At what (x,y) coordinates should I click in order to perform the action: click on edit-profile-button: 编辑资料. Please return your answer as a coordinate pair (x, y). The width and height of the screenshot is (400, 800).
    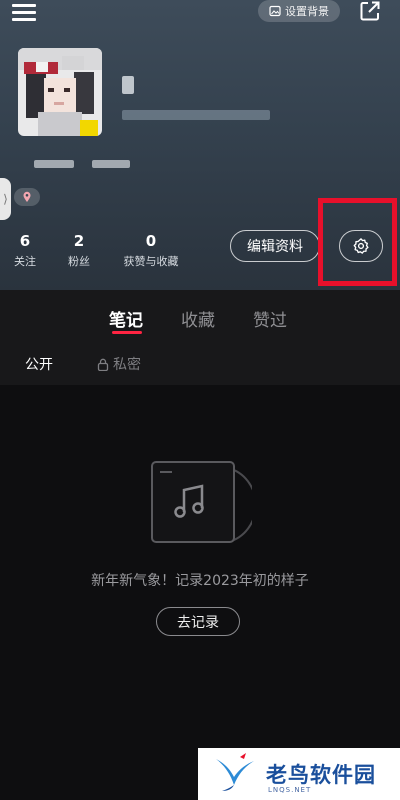
    Looking at the image, I should click on (275, 246).